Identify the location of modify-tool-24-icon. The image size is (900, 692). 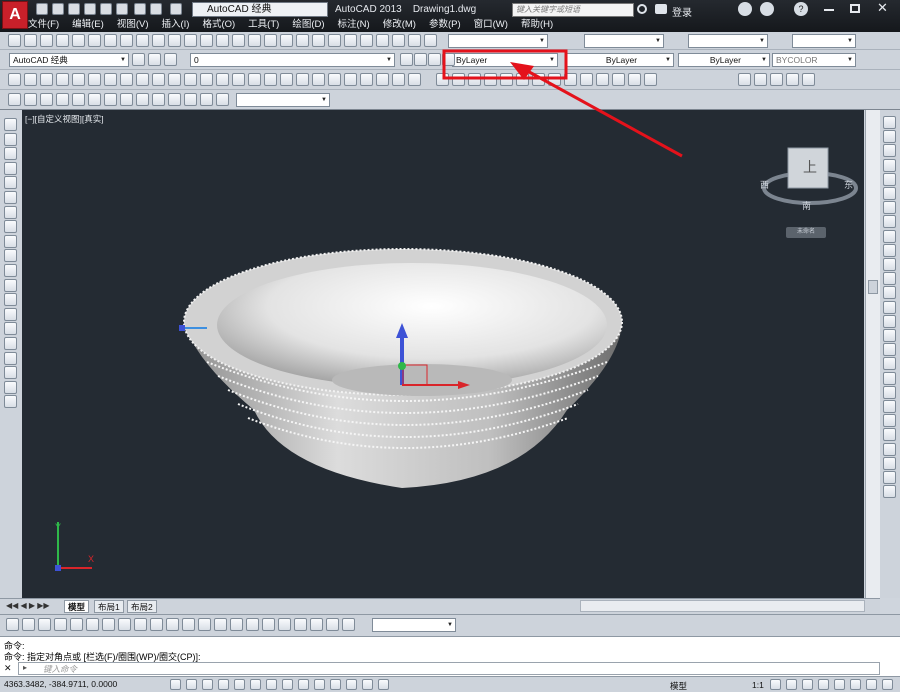
(889, 449).